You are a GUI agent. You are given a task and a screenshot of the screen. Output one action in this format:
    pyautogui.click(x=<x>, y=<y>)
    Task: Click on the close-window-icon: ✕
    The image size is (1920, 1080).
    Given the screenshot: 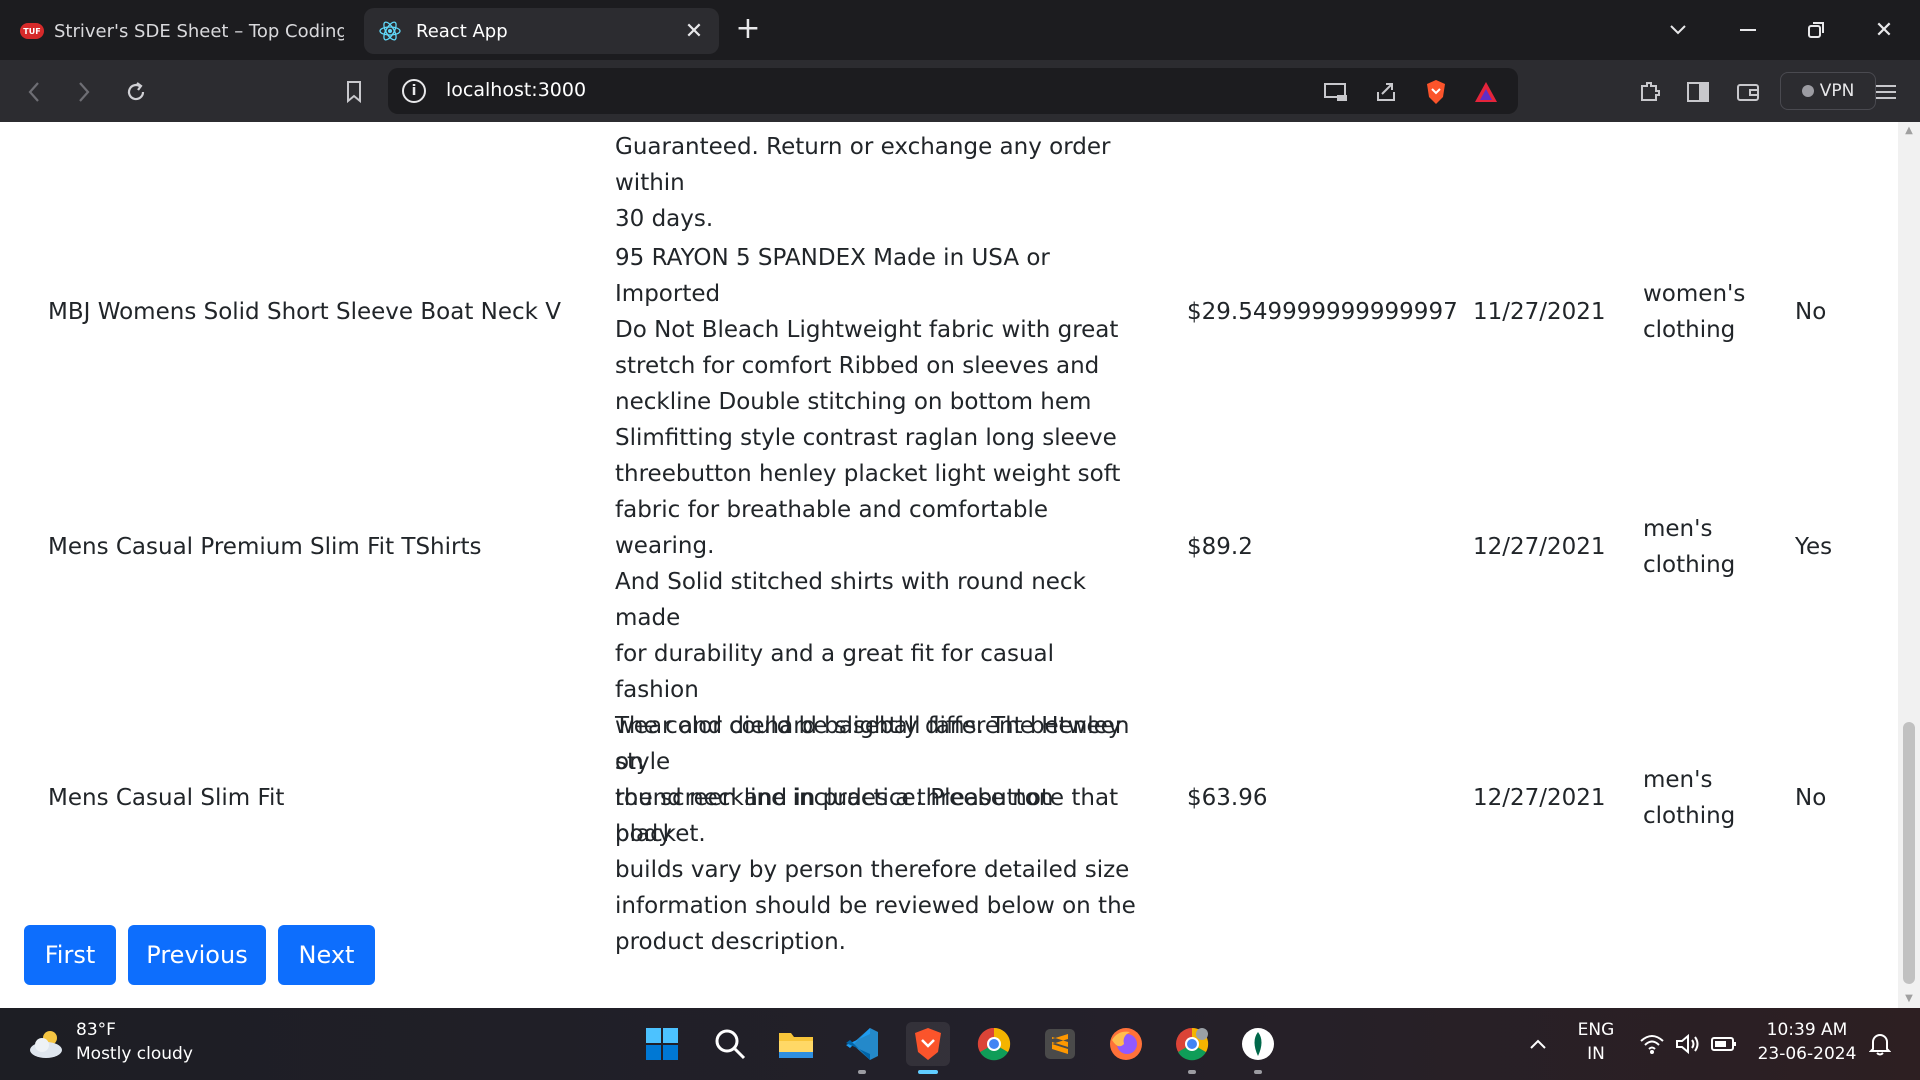 What is the action you would take?
    pyautogui.click(x=1884, y=30)
    